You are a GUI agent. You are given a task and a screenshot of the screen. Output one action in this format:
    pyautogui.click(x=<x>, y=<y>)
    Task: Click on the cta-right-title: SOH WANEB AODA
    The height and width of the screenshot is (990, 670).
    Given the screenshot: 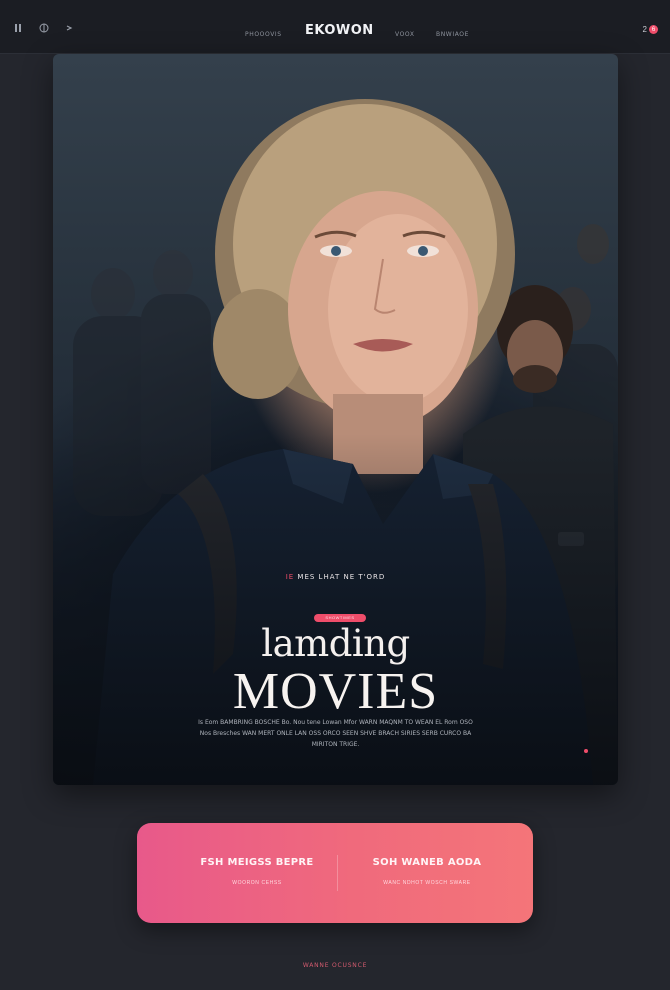 What is the action you would take?
    pyautogui.click(x=427, y=862)
    